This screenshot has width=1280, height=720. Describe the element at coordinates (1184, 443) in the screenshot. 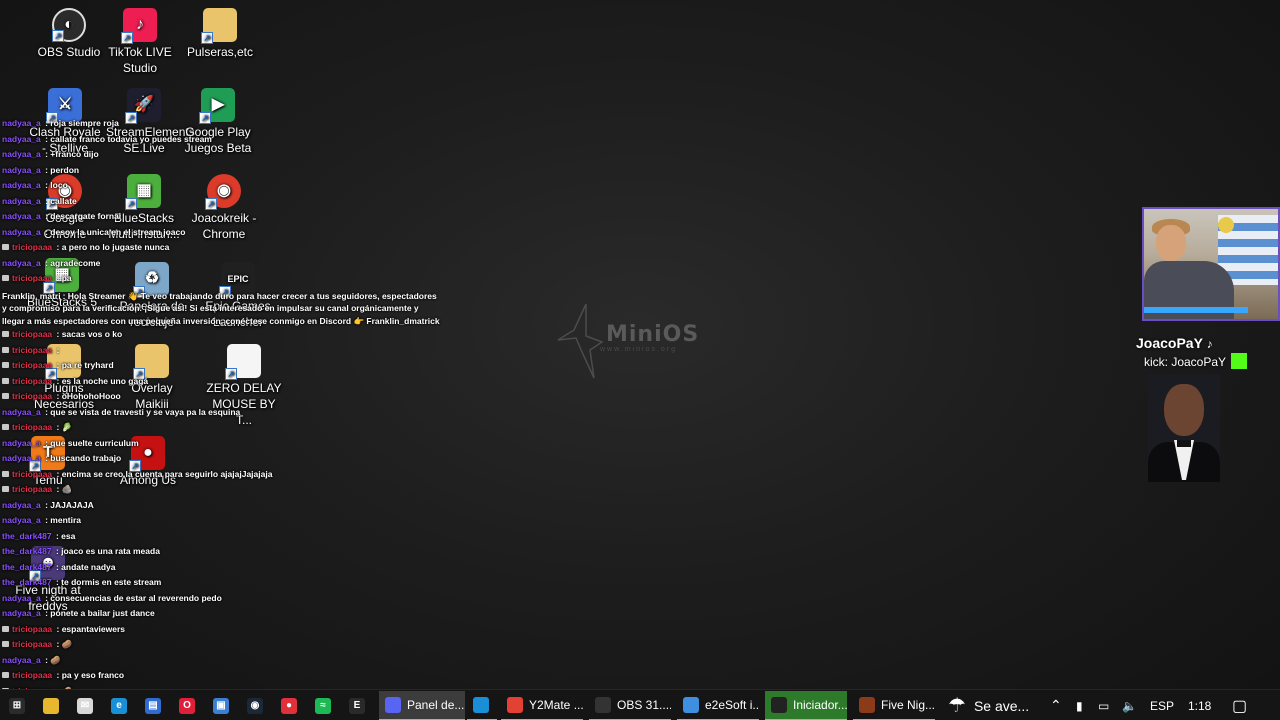

I see `photo-bowtie` at that location.